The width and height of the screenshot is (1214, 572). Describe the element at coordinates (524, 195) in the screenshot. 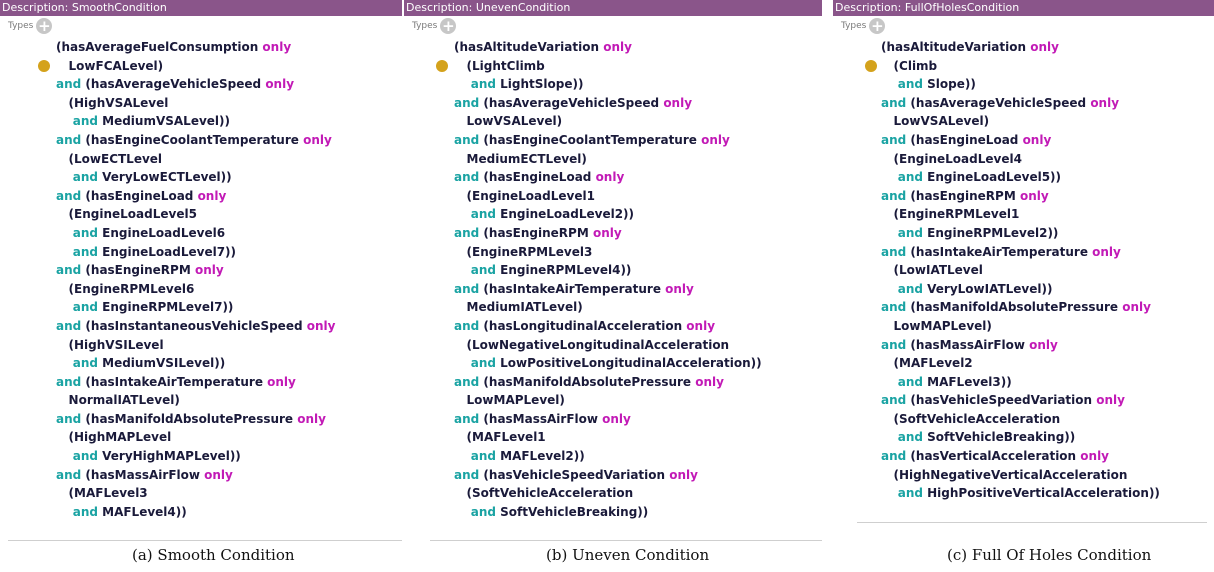

I see `expression-text: (EngineLoadLevel1` at that location.